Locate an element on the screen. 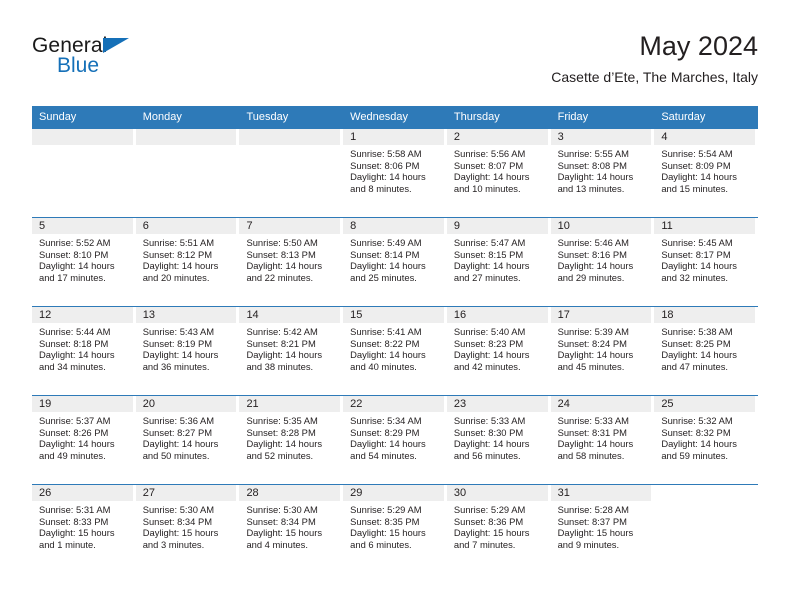 The image size is (792, 612). day-detail-sunset: Sunset: 8:30 PM is located at coordinates (488, 432).